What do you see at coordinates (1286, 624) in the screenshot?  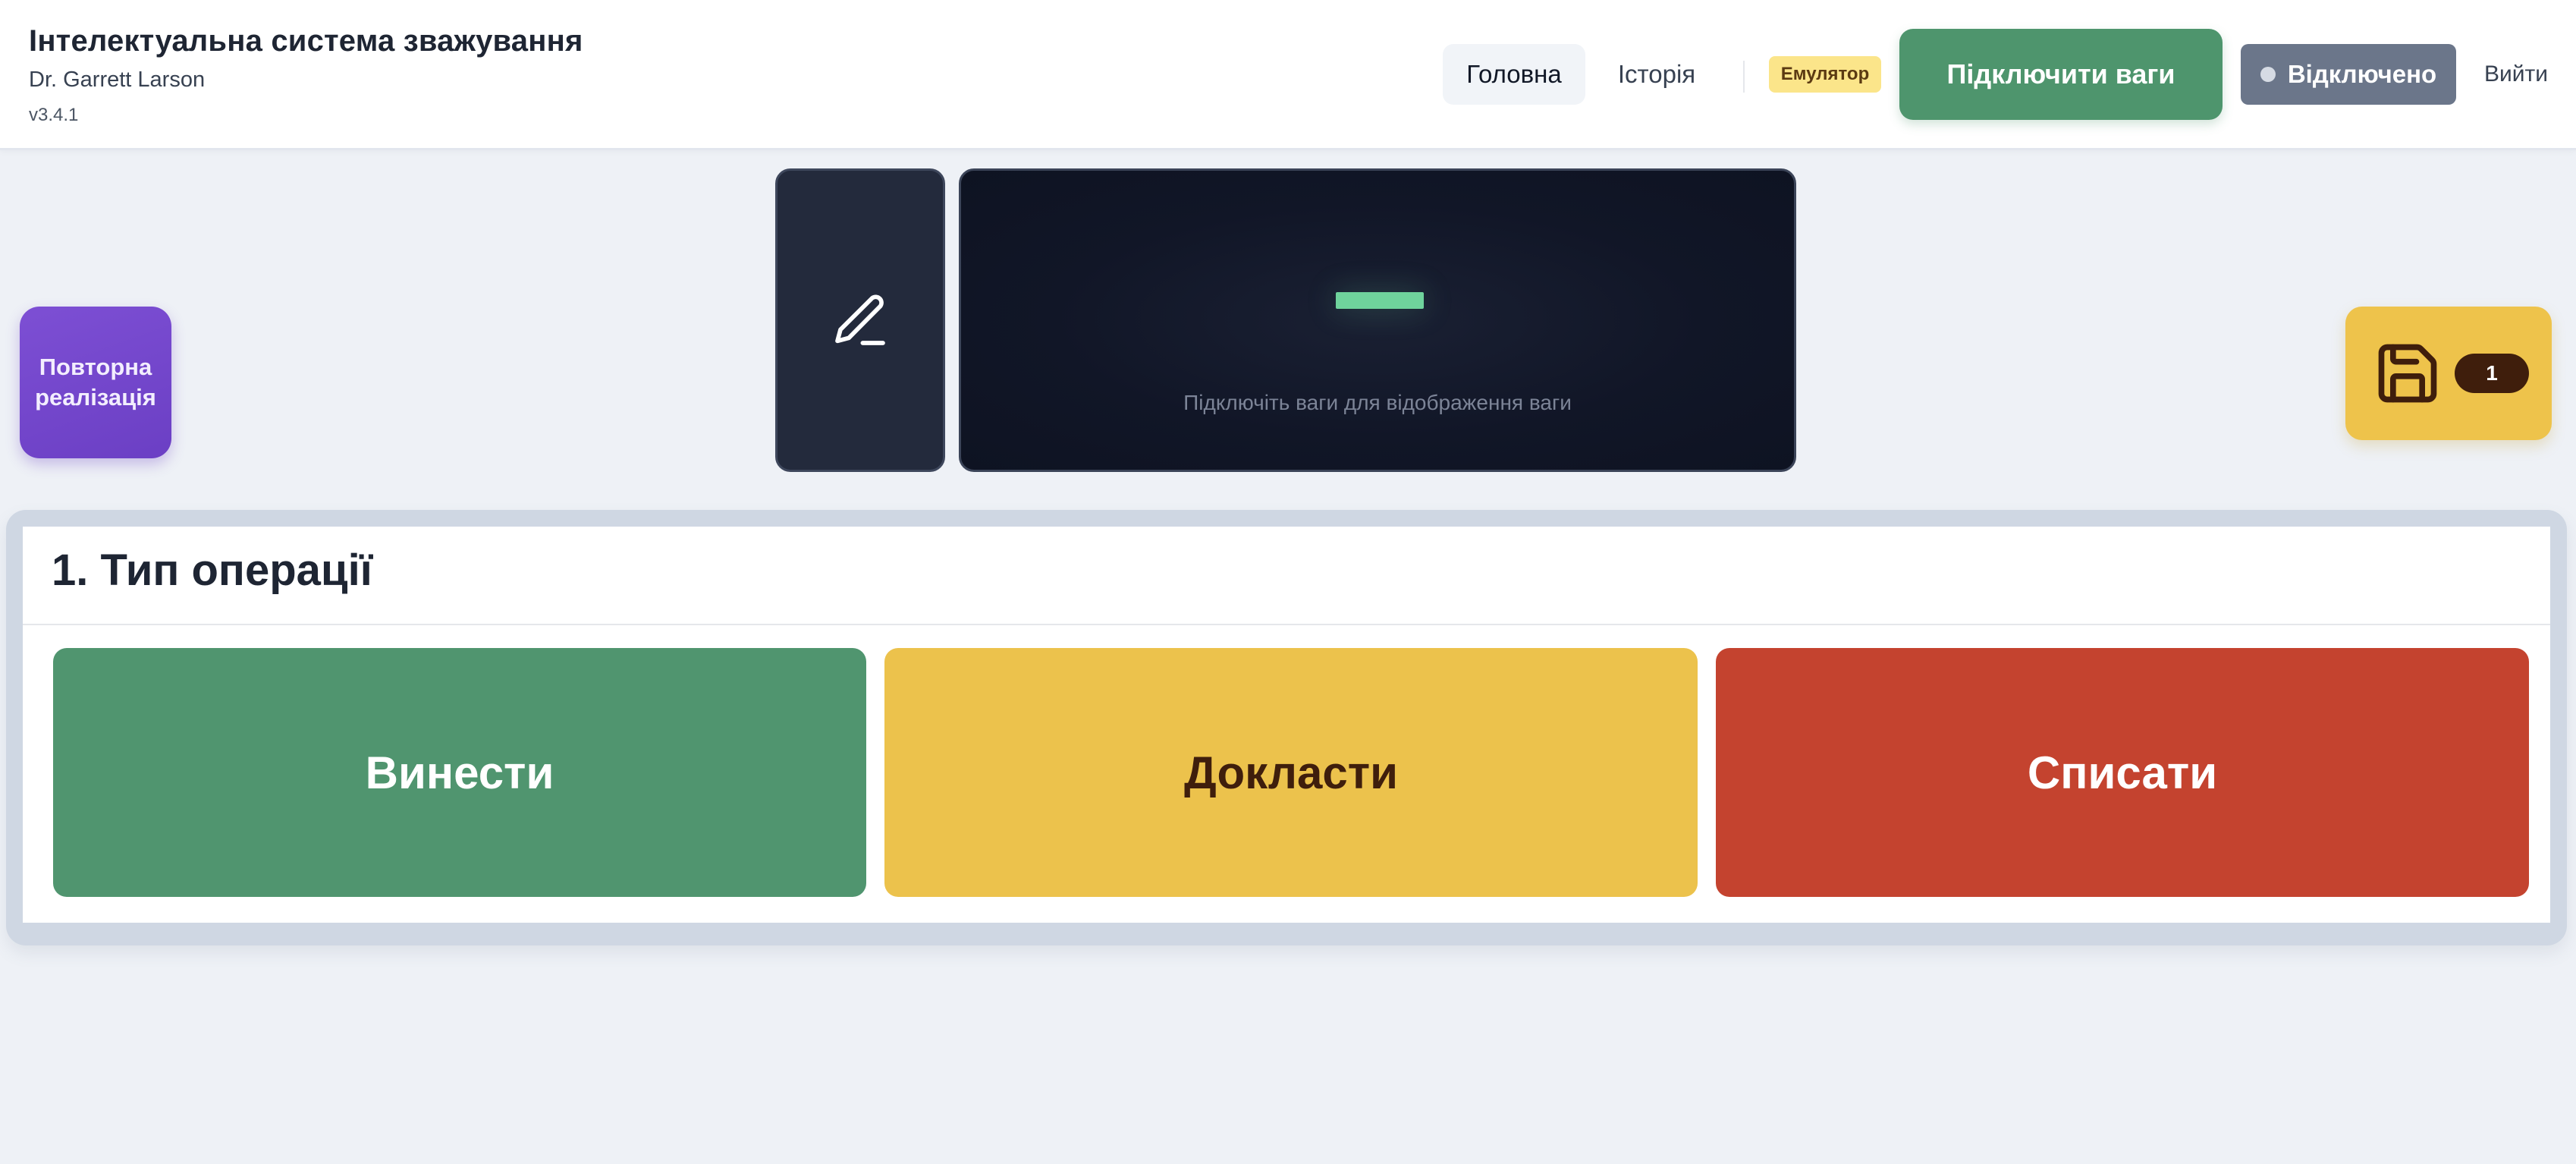 I see `operation-divider` at bounding box center [1286, 624].